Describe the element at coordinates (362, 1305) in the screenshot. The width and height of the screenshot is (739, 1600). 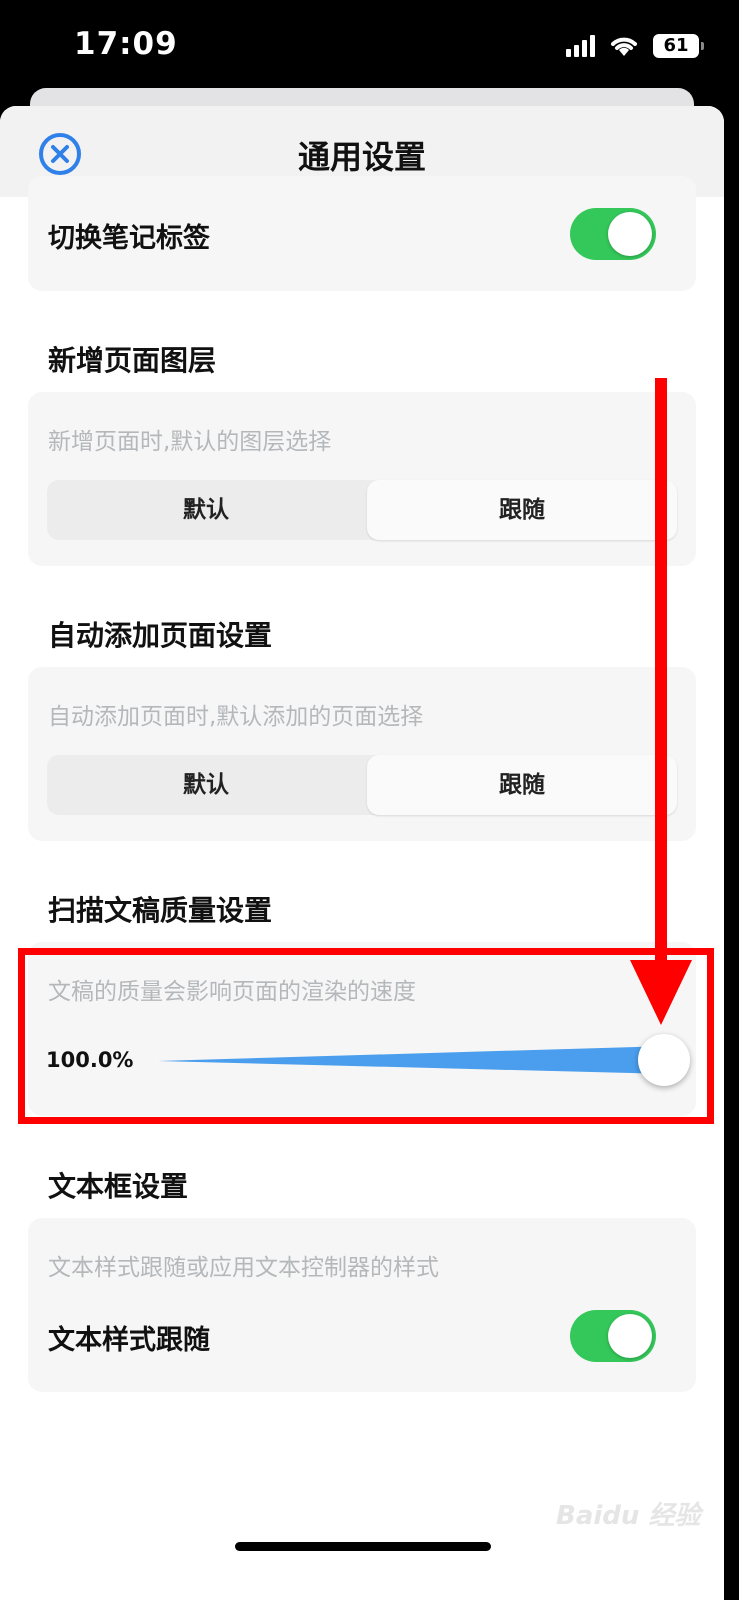
I see `textbox-settings-card: 文本样式跟随或应用文本控制器的样式 文本样式跟随` at that location.